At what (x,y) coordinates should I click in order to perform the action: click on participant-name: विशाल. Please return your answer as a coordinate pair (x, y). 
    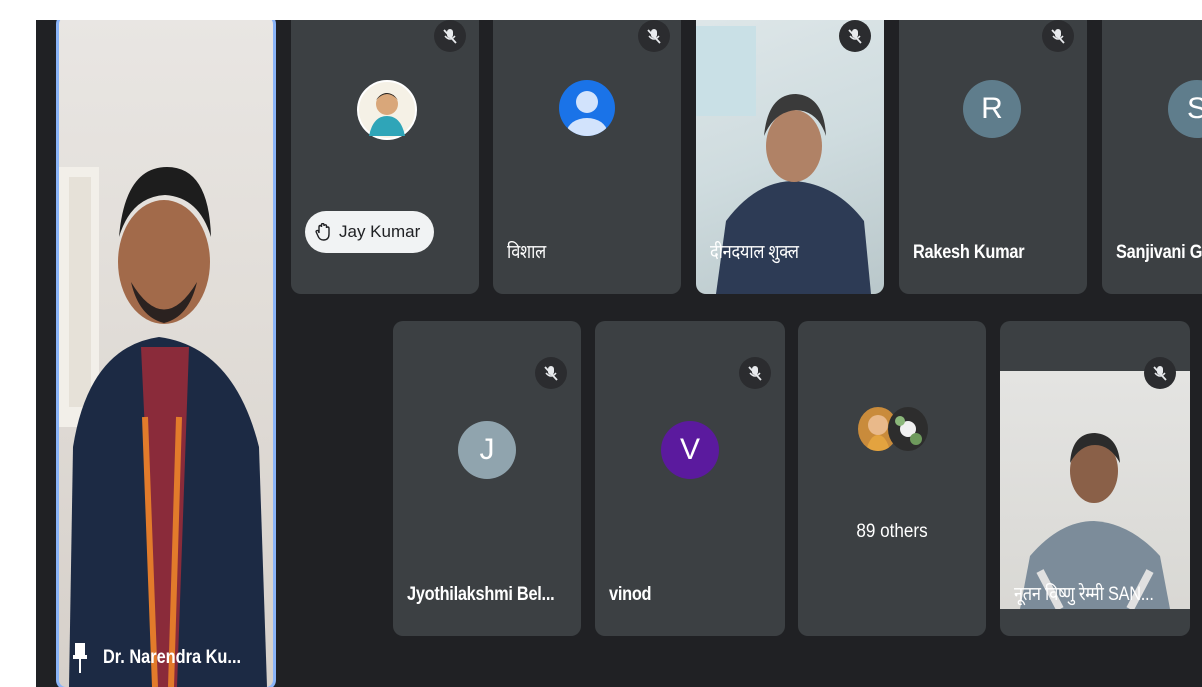
    Looking at the image, I should click on (526, 252).